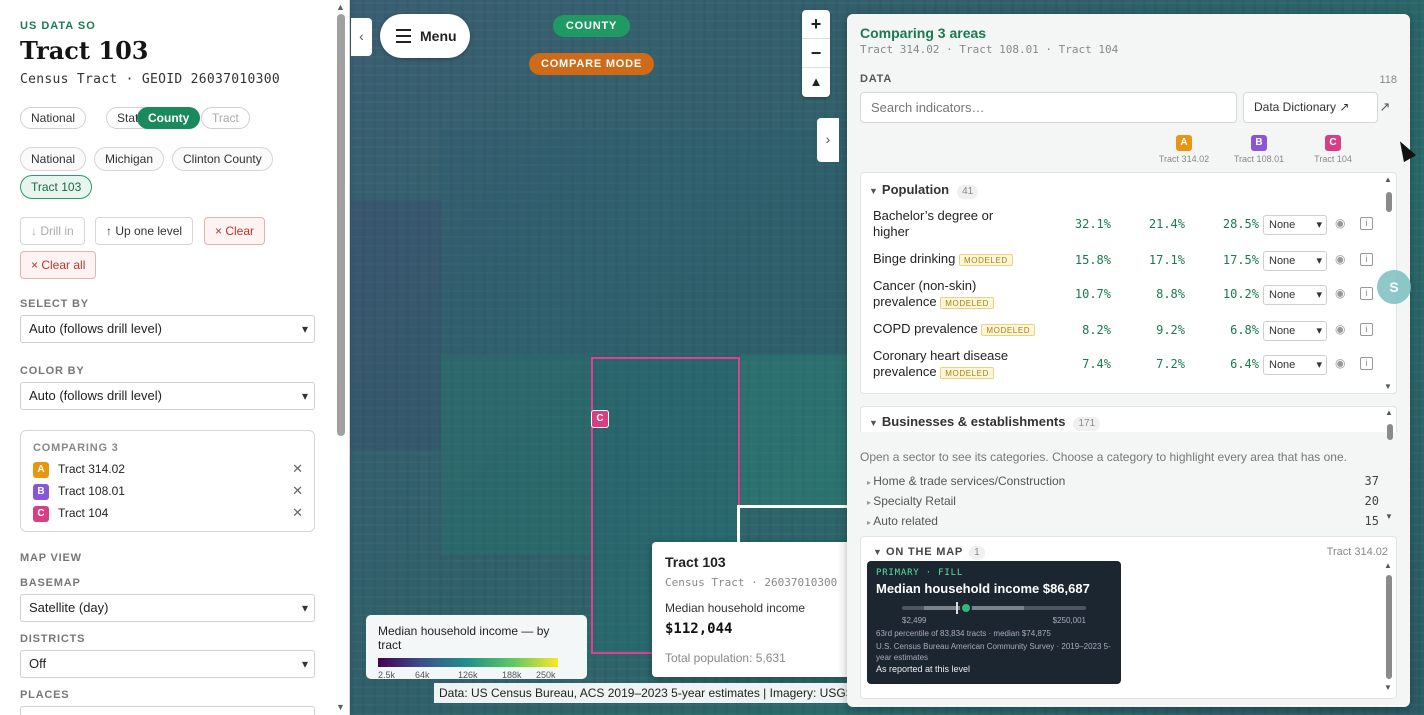 This screenshot has width=1424, height=715. Describe the element at coordinates (53, 118) in the screenshot. I see `level-national: National` at that location.